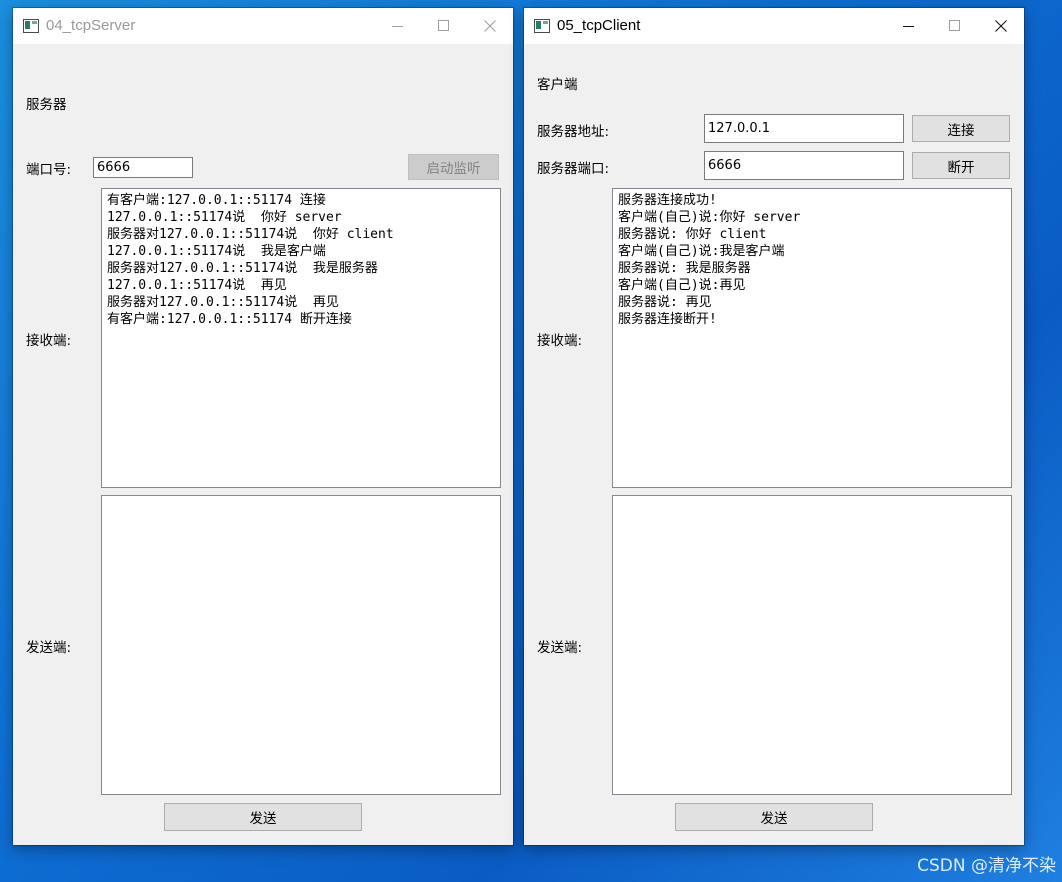 Image resolution: width=1062 pixels, height=882 pixels. What do you see at coordinates (709, 217) in the screenshot?
I see `receive-line: 客户端(自己)说:你好 server` at bounding box center [709, 217].